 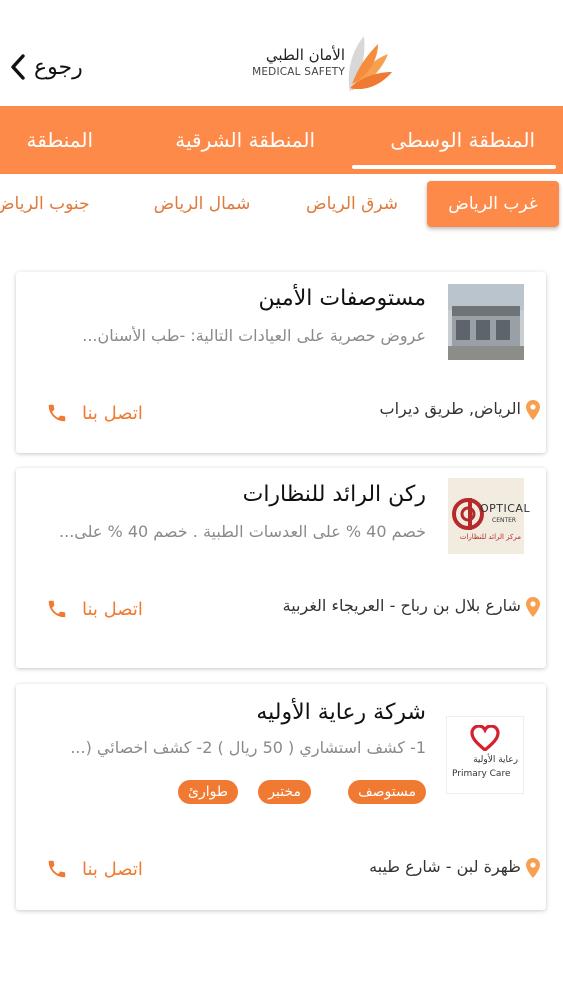 What do you see at coordinates (18, 67) in the screenshot?
I see `chevron-left-icon` at bounding box center [18, 67].